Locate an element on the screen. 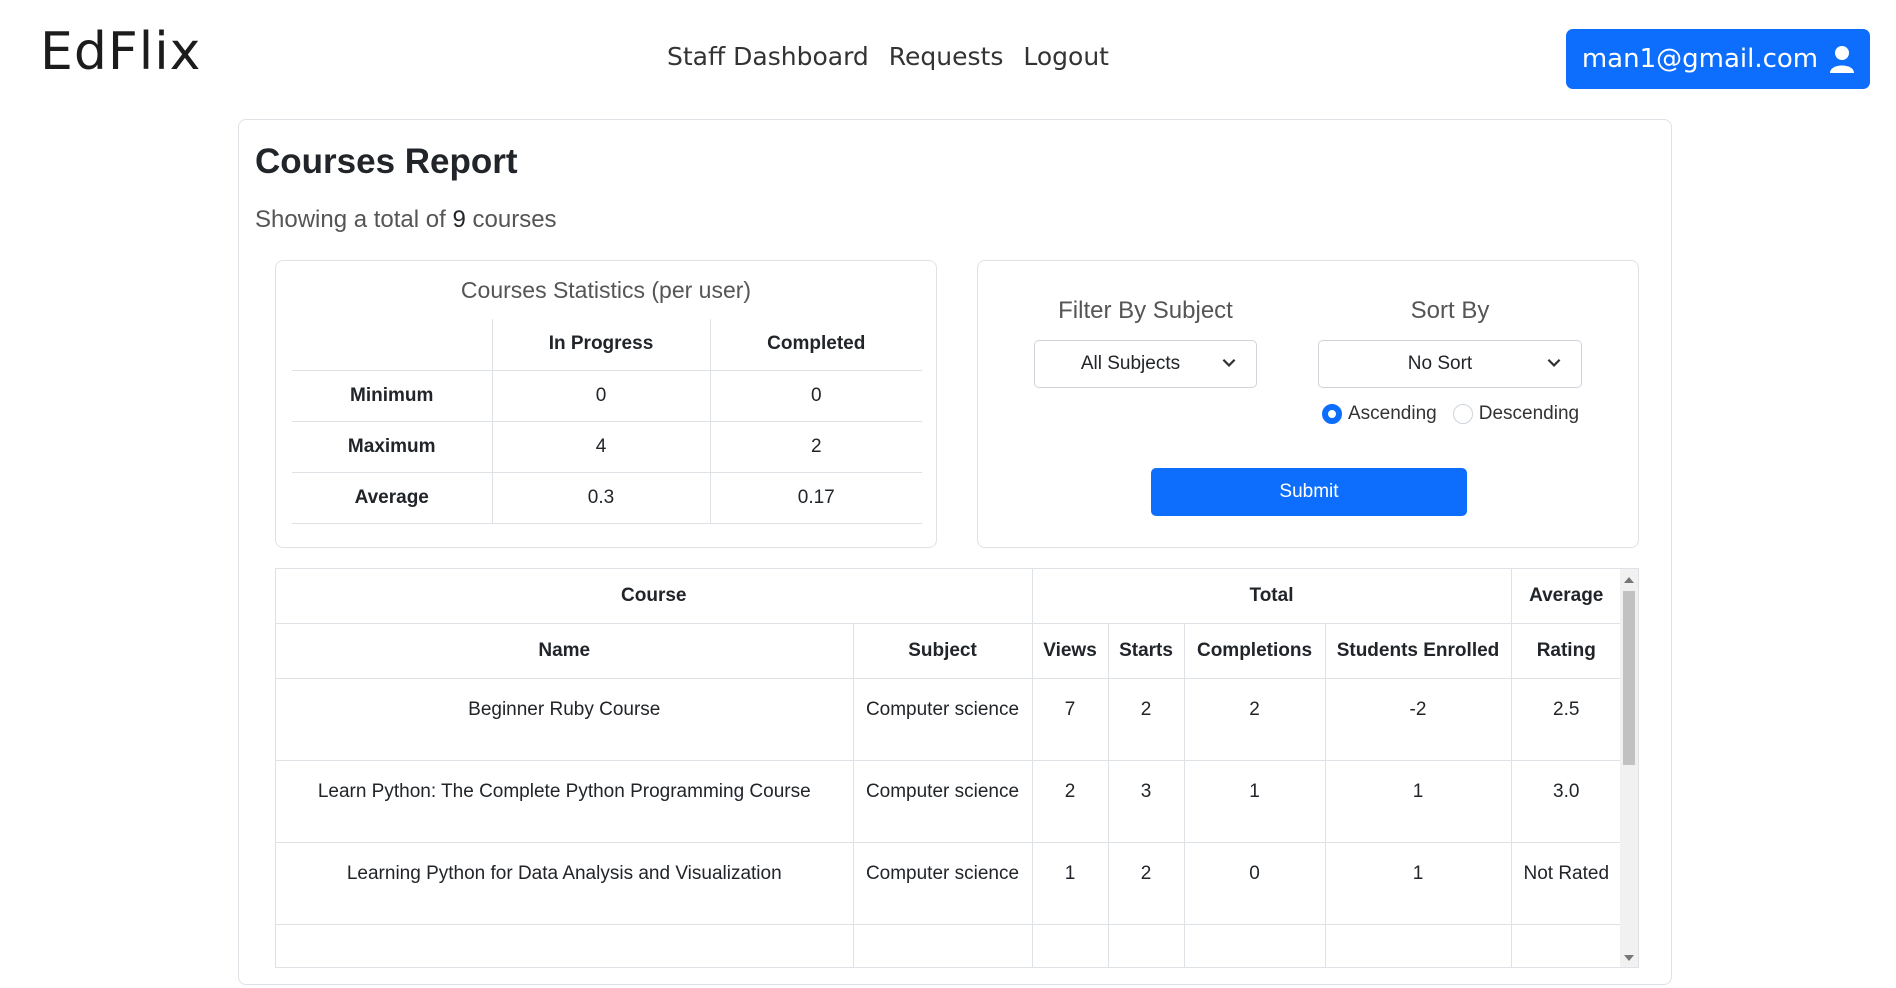 The width and height of the screenshot is (1896, 988). nav-requests: Requests is located at coordinates (946, 56).